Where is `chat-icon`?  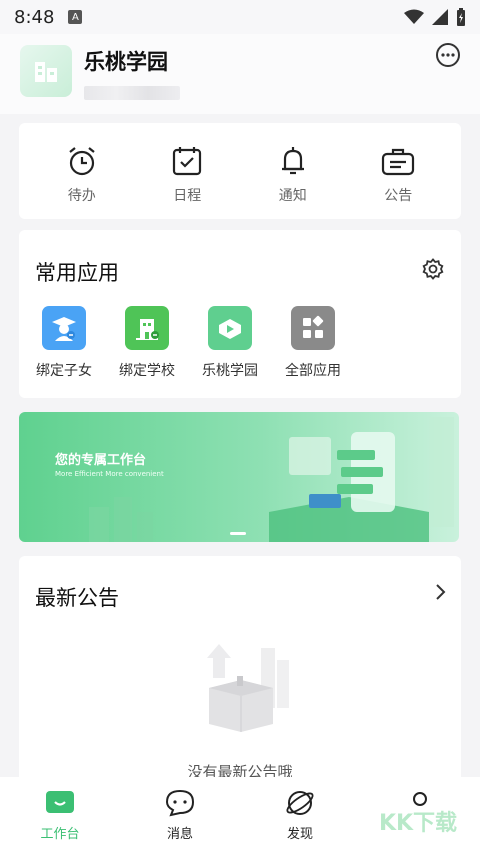 chat-icon is located at coordinates (180, 803).